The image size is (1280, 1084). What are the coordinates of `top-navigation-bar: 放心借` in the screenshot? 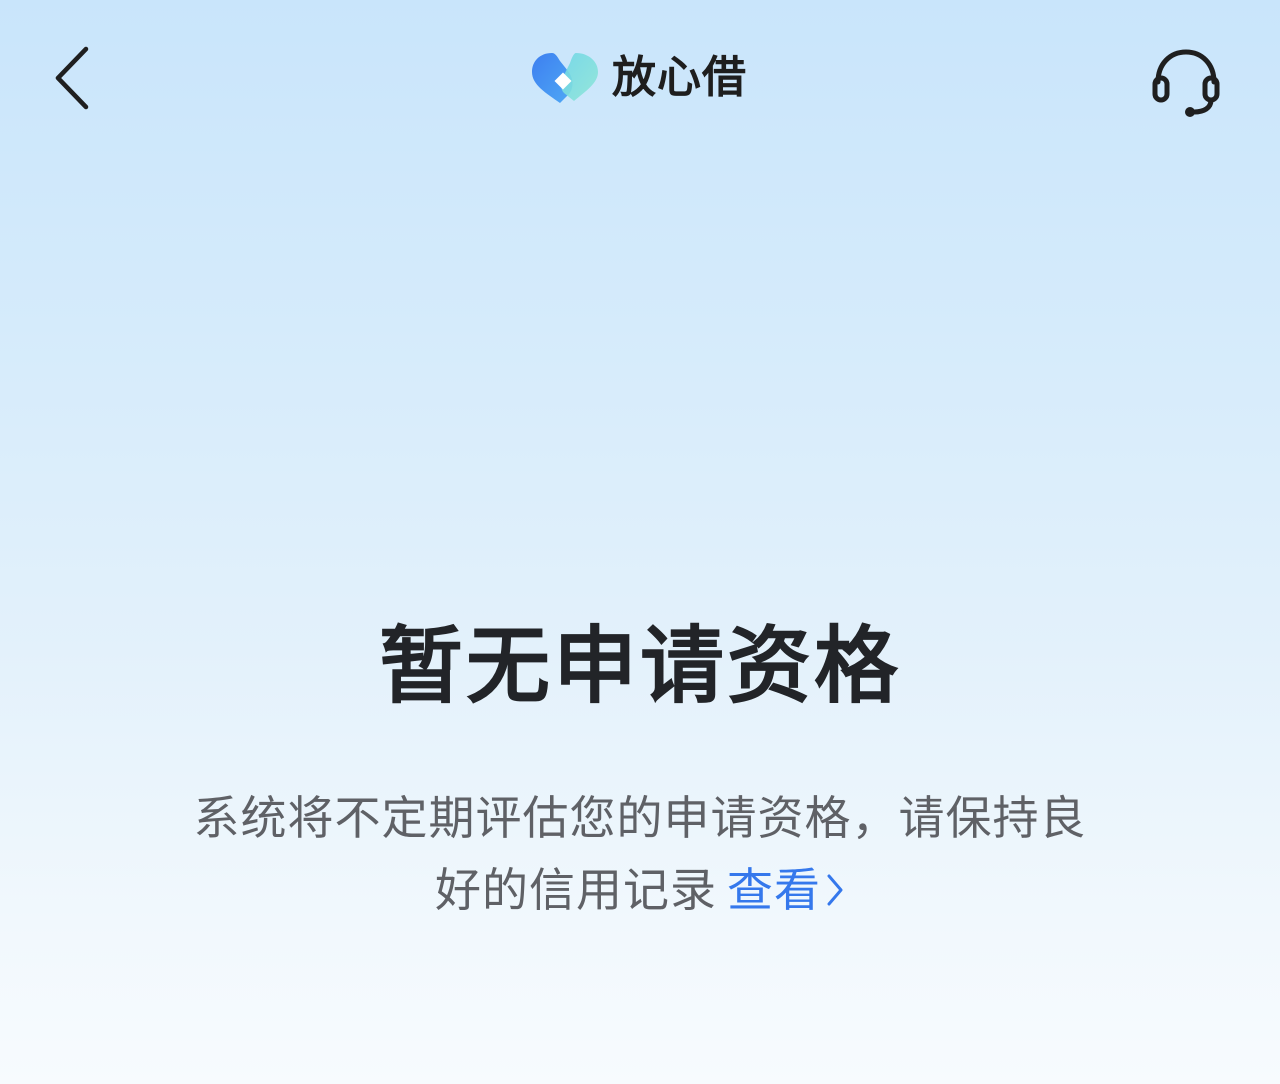 It's located at (640, 80).